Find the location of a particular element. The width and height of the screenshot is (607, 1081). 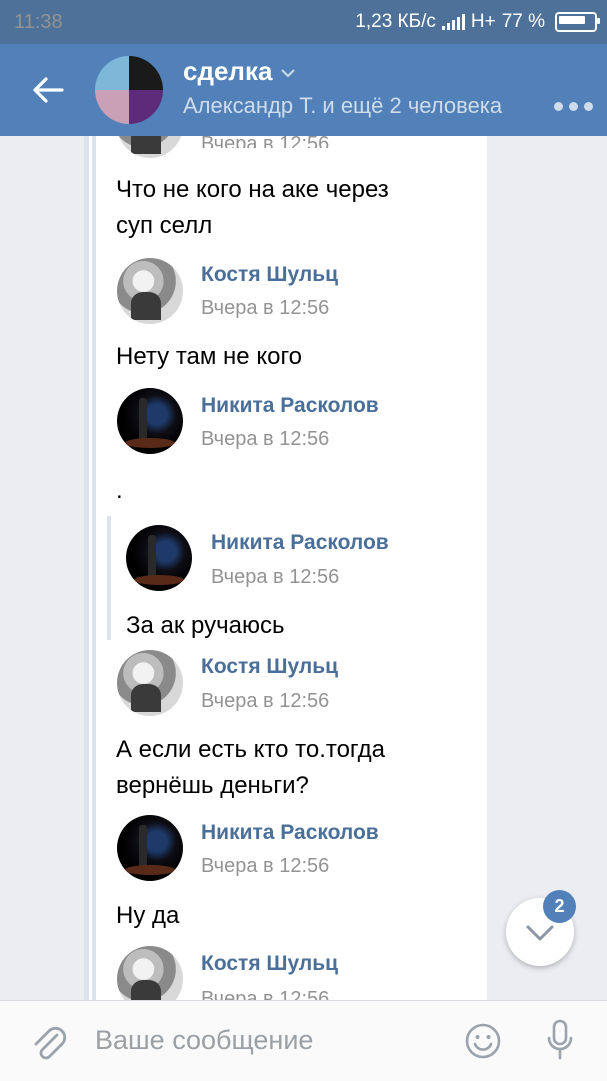

signal-icon is located at coordinates (453, 22).